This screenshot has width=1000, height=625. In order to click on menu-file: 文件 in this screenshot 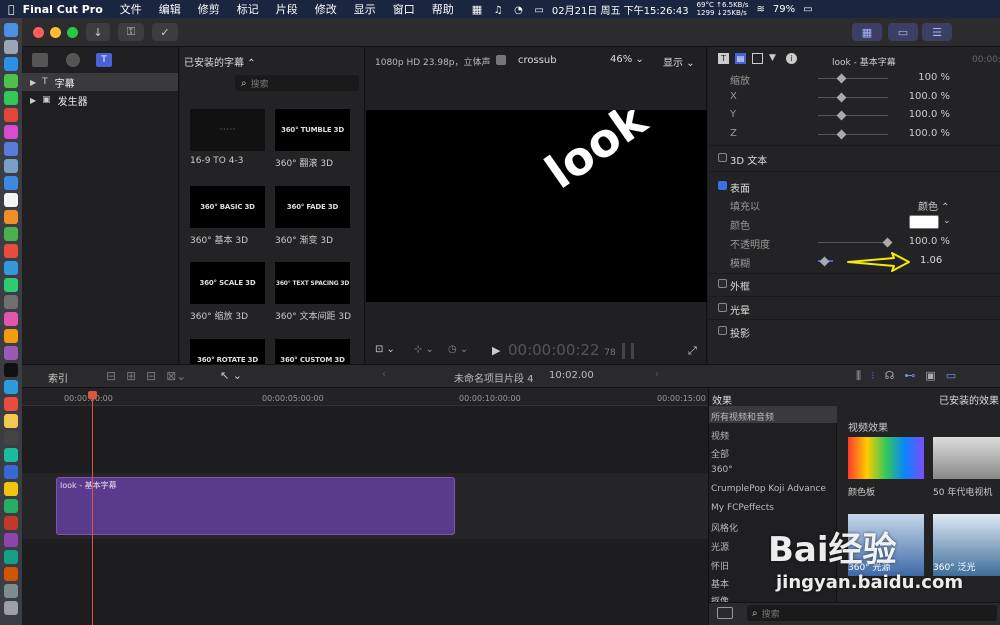, I will do `click(131, 9)`.